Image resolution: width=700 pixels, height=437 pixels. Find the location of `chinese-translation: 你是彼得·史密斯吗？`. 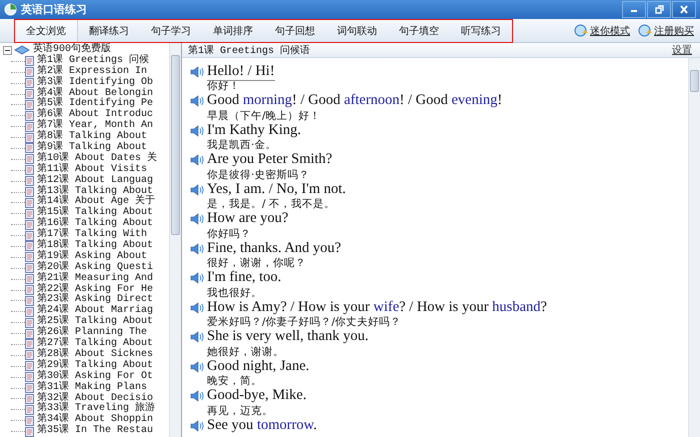

chinese-translation: 你是彼得·史密斯吗？ is located at coordinates (258, 175).